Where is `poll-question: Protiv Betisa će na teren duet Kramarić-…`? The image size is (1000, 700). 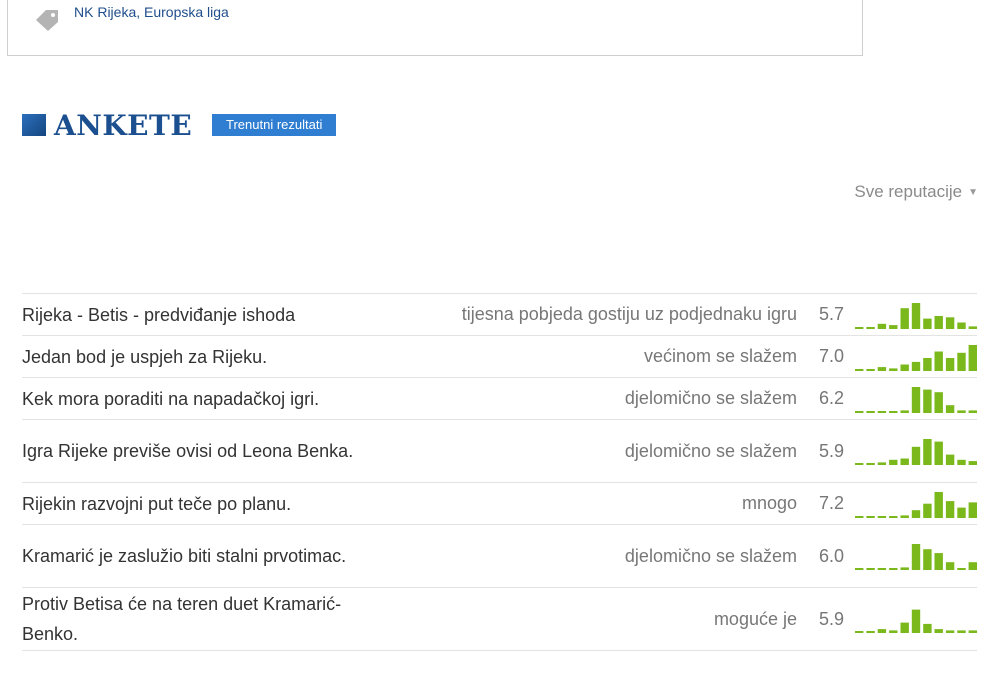 poll-question: Protiv Betisa će na teren duet Kramarić-… is located at coordinates (202, 619).